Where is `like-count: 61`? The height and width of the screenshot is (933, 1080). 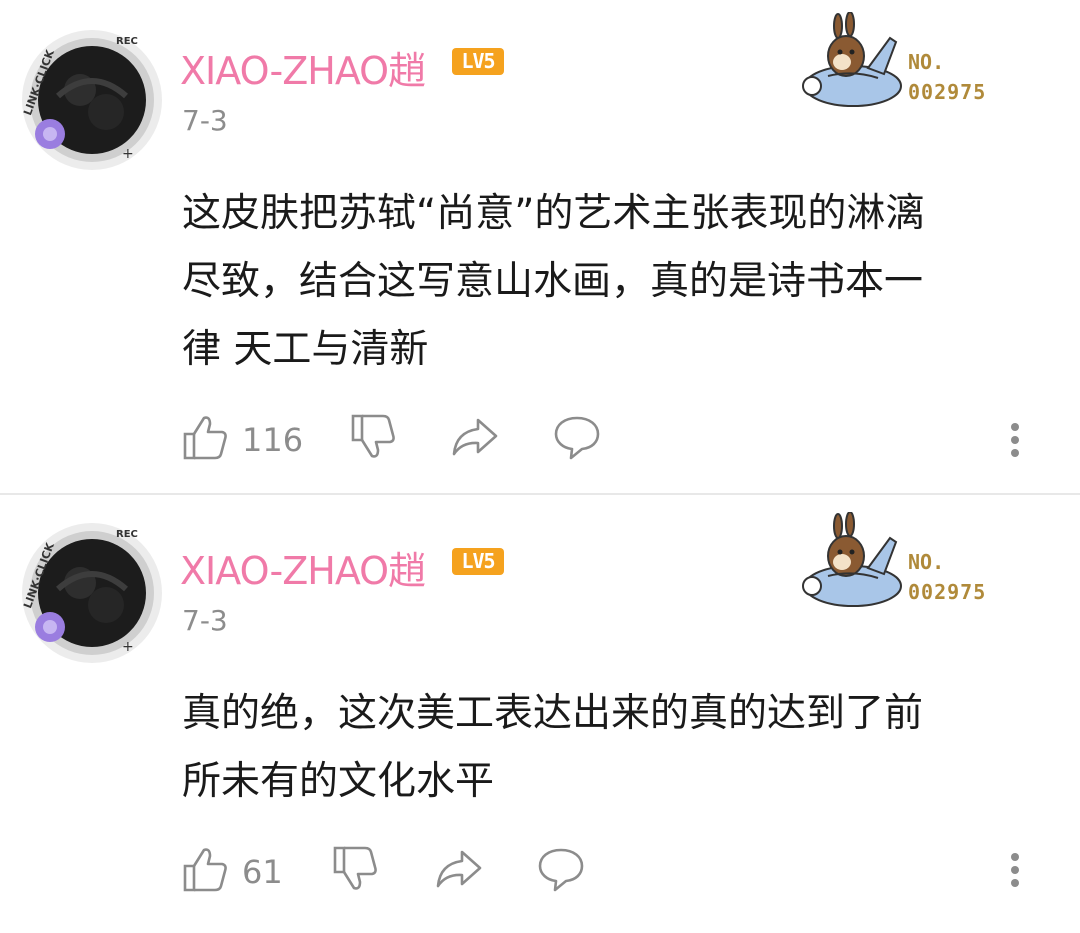
like-count: 61 is located at coordinates (262, 872).